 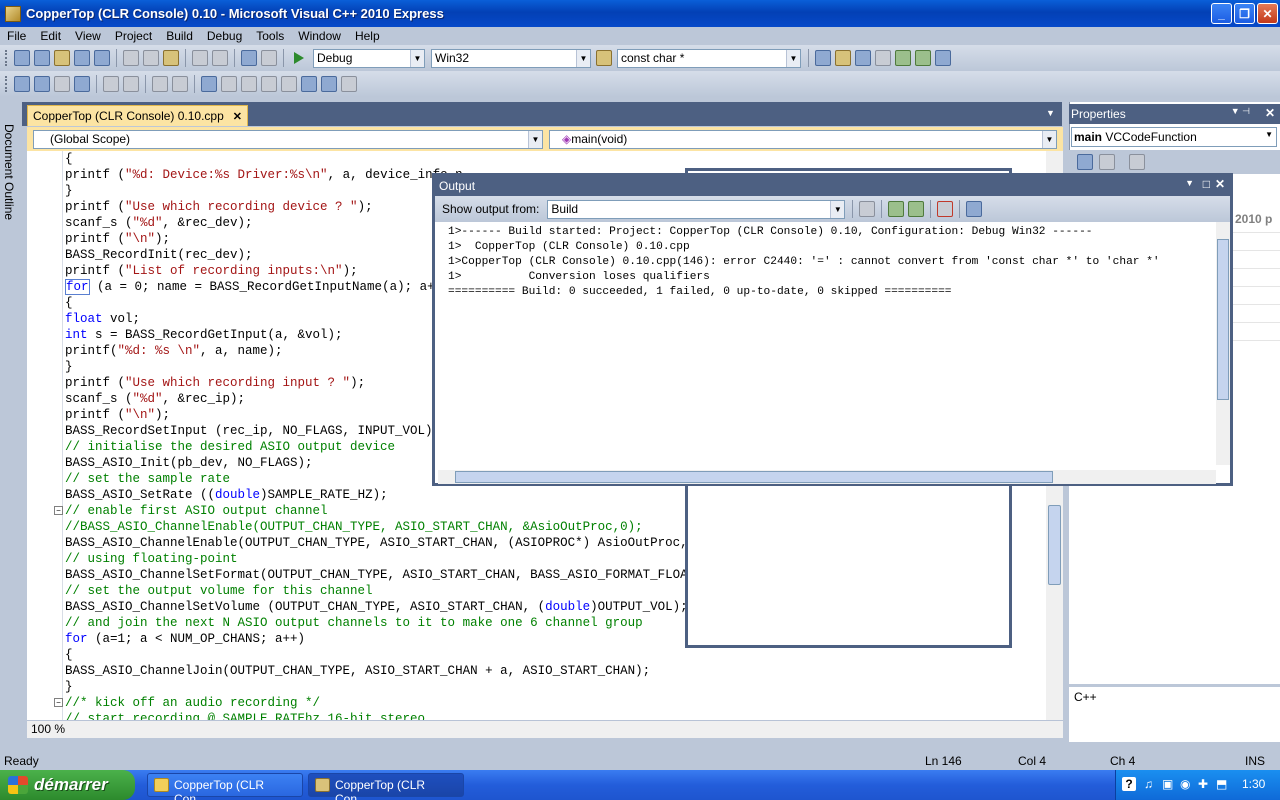 I want to click on clear-bookmarks-icon, so click(x=349, y=84).